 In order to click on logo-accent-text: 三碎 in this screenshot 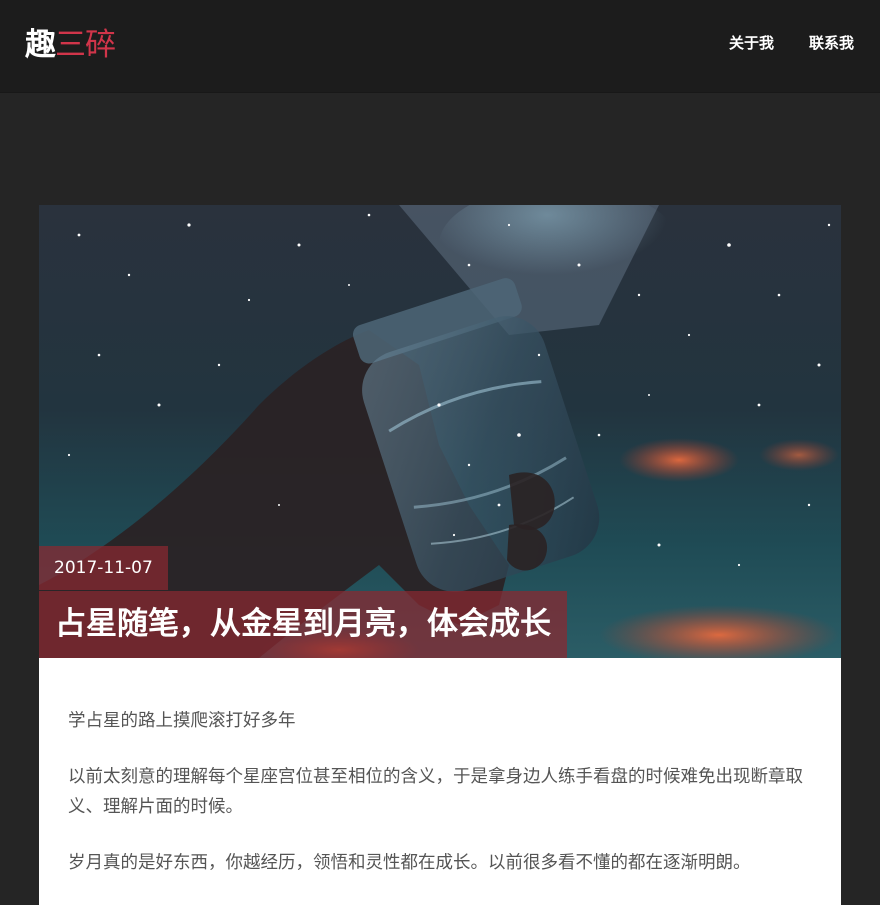, I will do `click(85, 45)`.